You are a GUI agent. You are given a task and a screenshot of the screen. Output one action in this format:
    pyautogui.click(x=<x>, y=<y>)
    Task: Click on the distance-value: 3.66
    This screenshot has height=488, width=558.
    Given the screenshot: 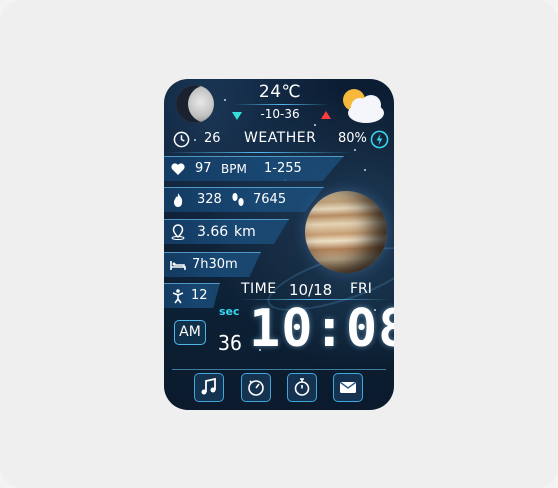 What is the action you would take?
    pyautogui.click(x=213, y=232)
    